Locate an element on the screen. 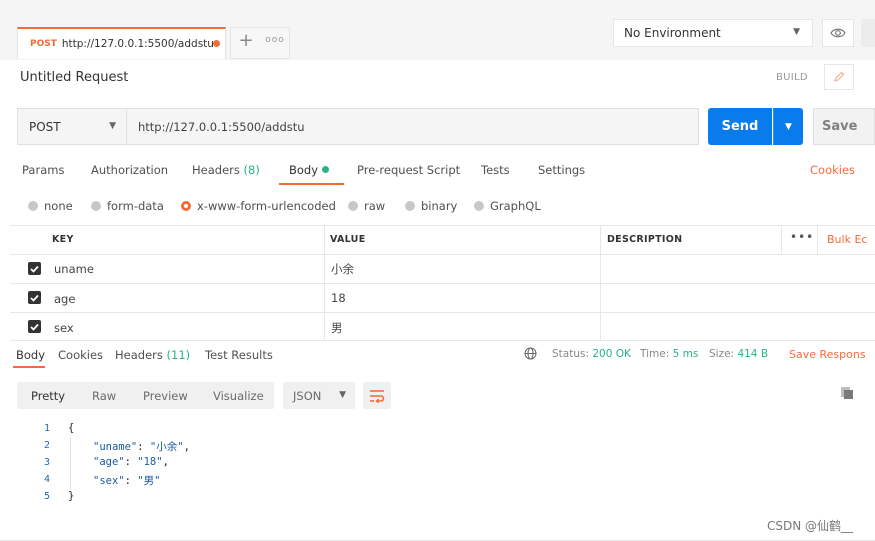 The image size is (875, 541). response-tab-headers: Headers (11) is located at coordinates (152, 355).